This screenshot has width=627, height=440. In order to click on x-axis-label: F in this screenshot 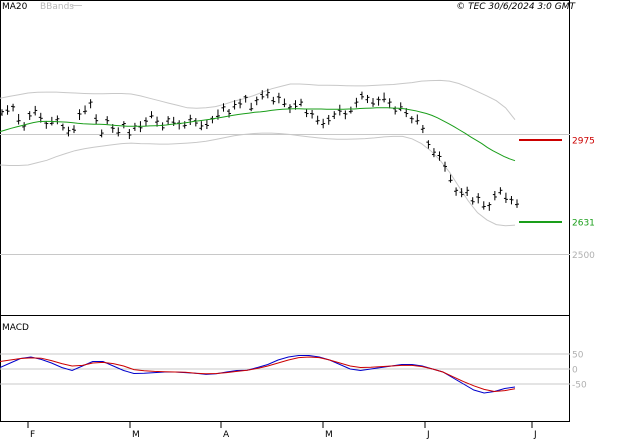, I will do `click(32, 435)`.